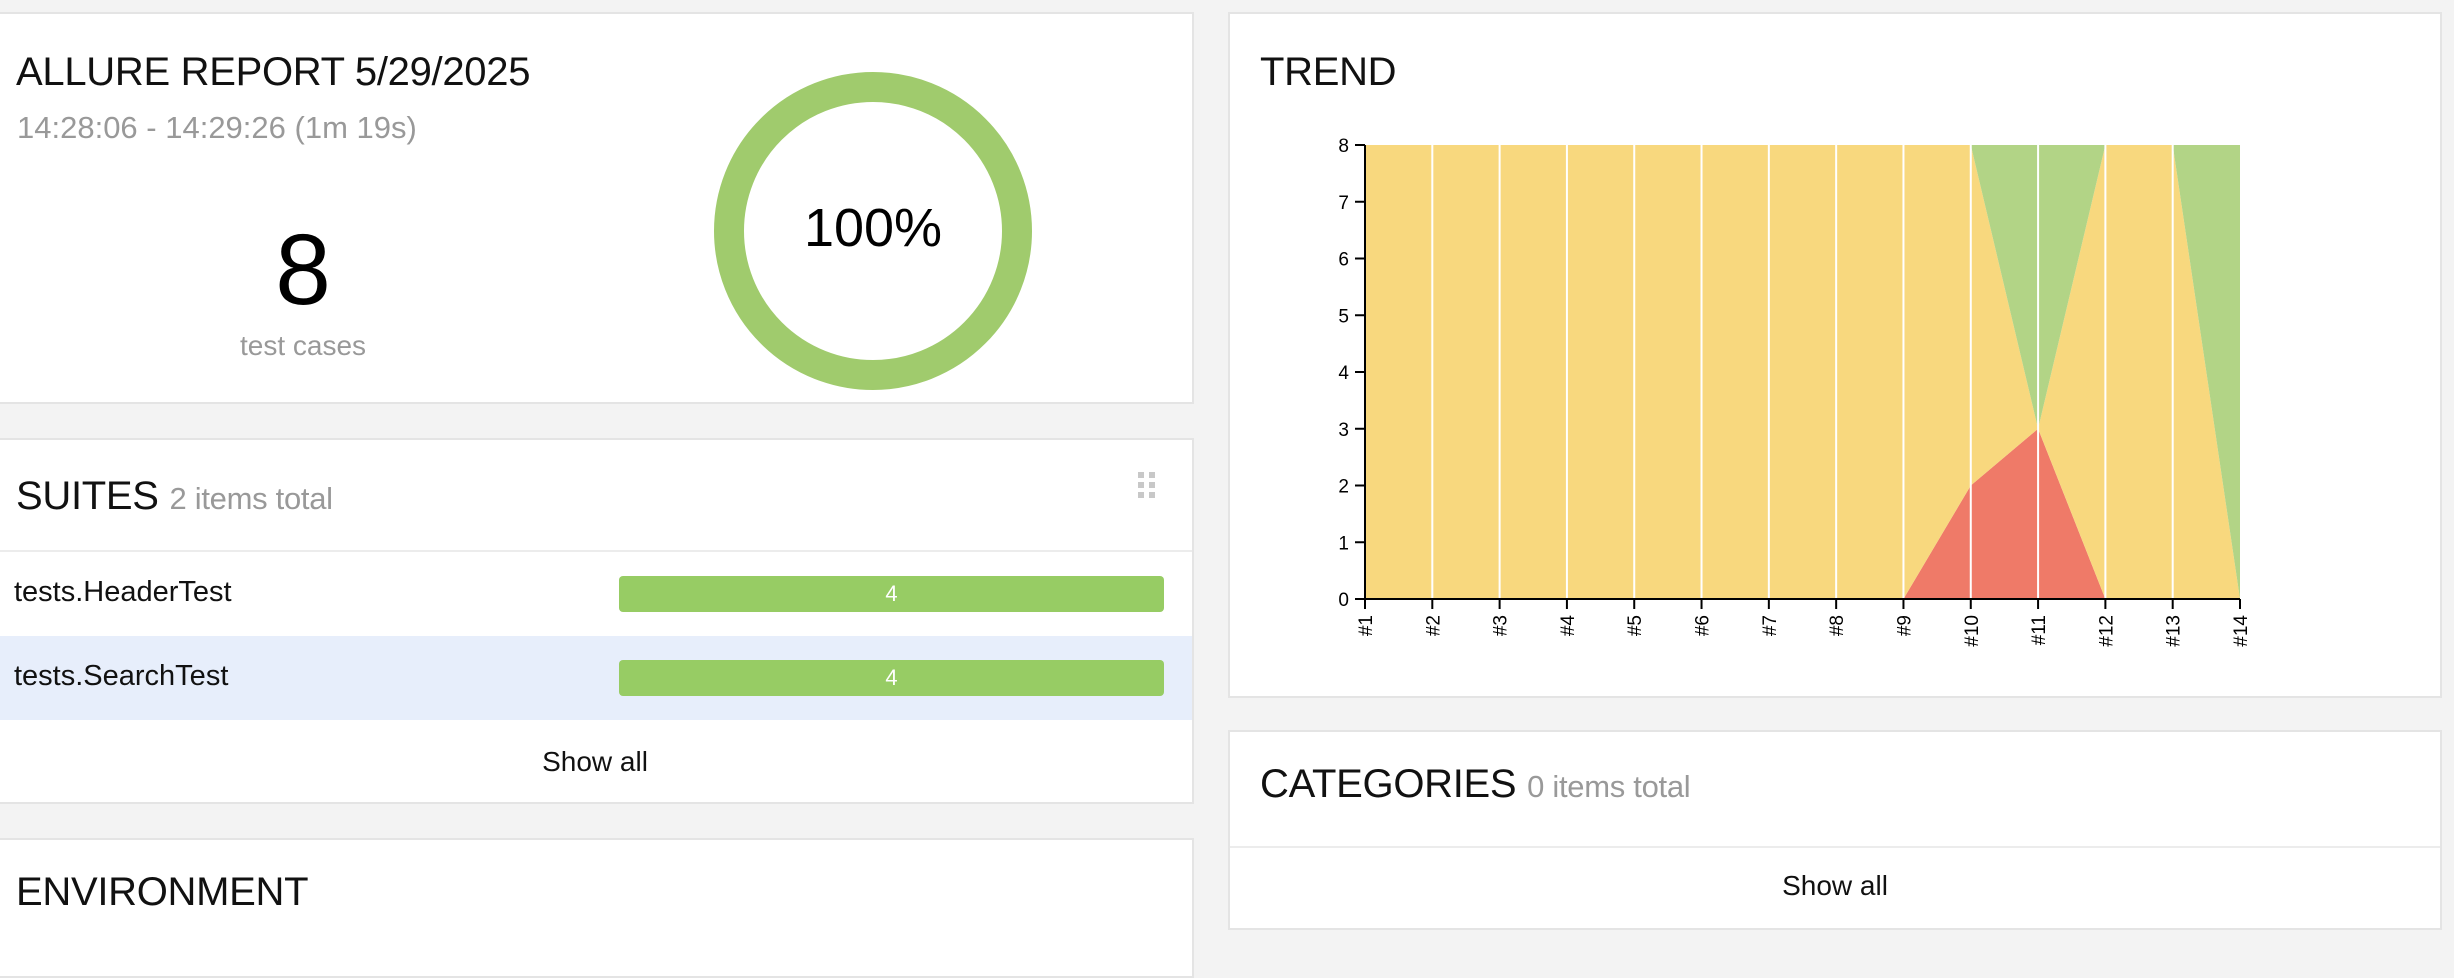  I want to click on x-tick-label: #7, so click(1770, 625).